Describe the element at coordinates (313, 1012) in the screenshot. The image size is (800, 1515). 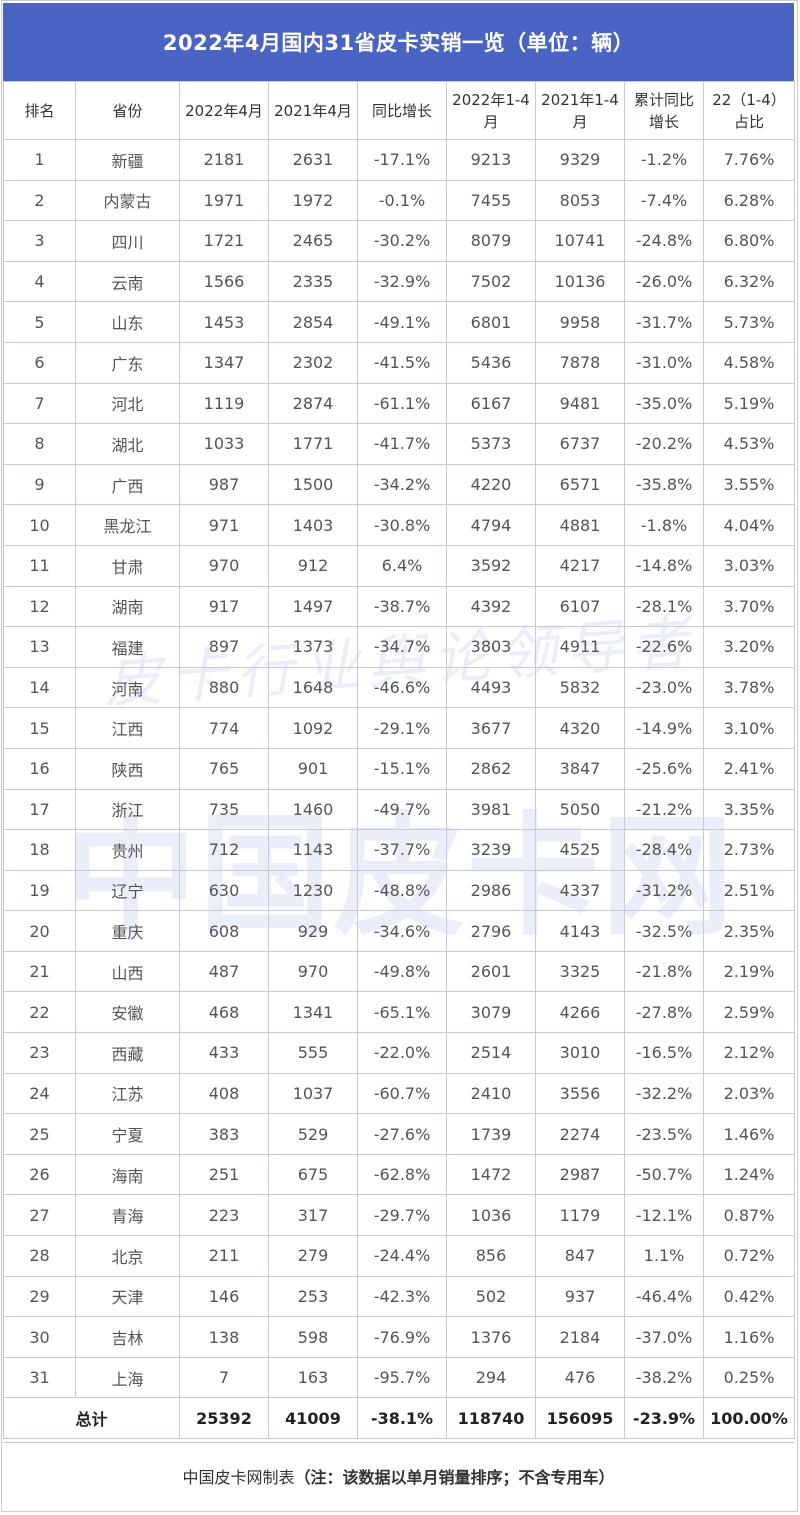
I see `cell-apr-2021: 1341` at that location.